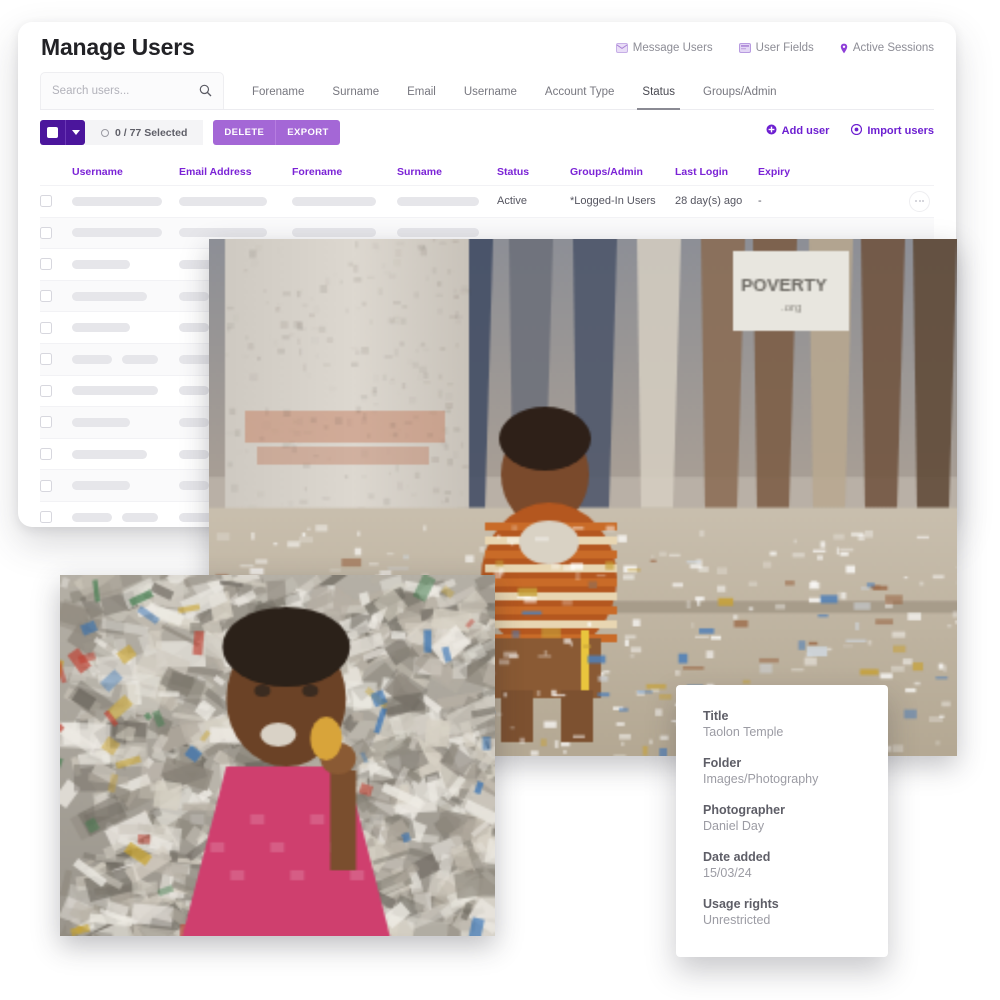 This screenshot has height=1000, width=1000. Describe the element at coordinates (278, 97) in the screenshot. I see `tab-forename: Forename` at that location.